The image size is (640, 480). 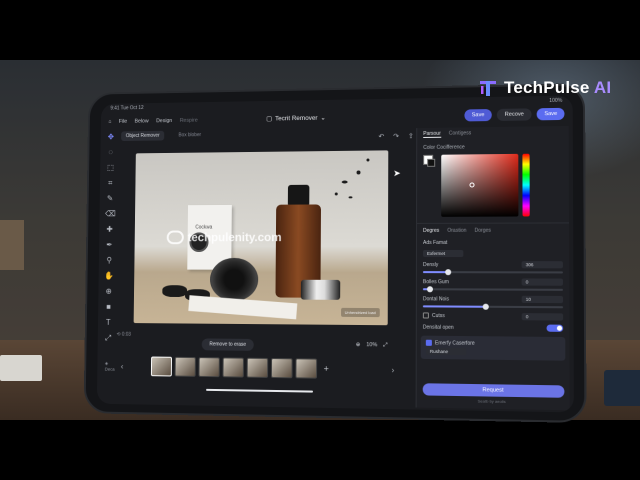 What do you see at coordinates (443, 253) in the screenshot?
I see `layer-select: Exfermet` at bounding box center [443, 253].